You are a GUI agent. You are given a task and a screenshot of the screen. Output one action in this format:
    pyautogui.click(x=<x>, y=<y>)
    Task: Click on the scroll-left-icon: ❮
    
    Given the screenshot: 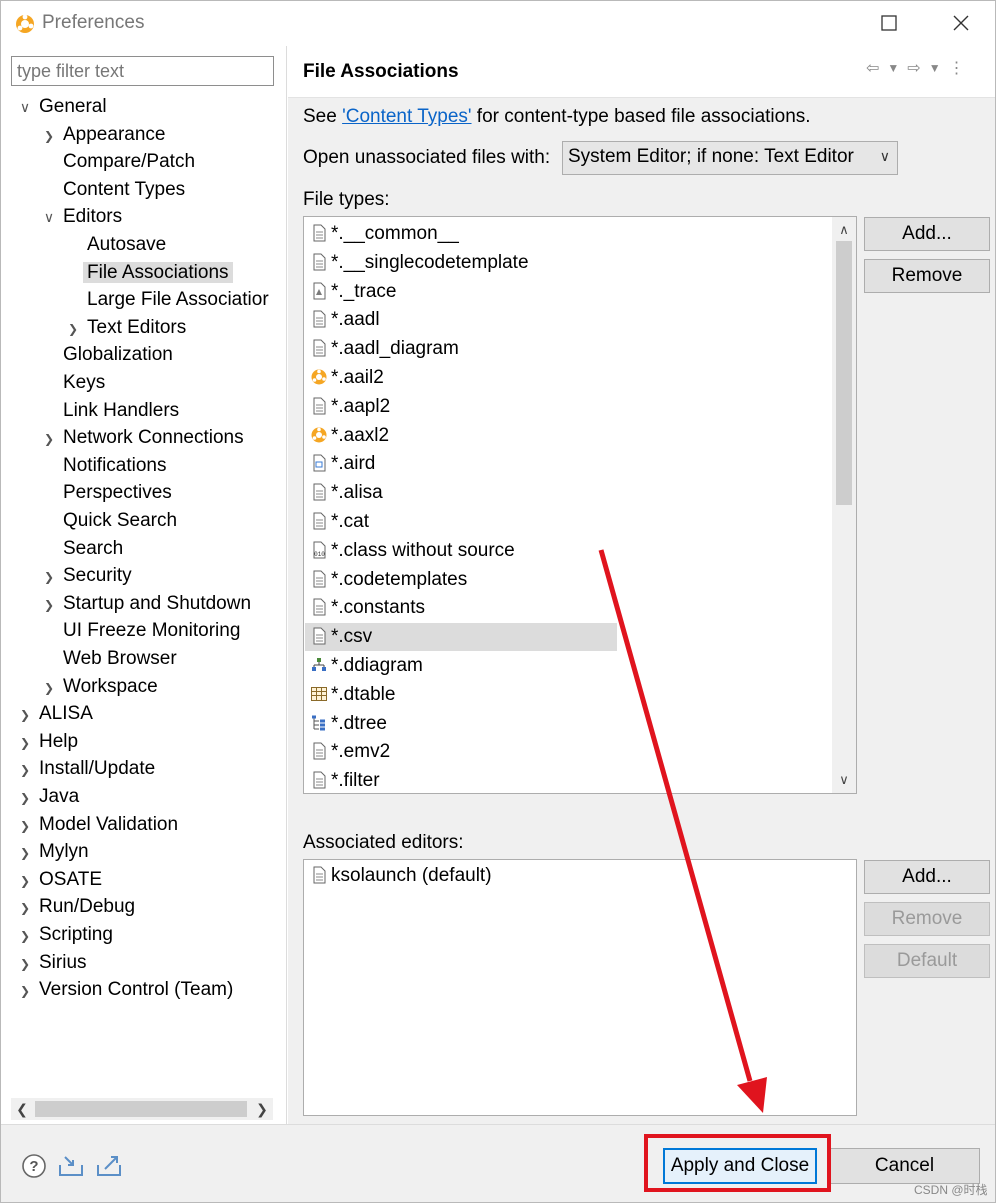 What is the action you would take?
    pyautogui.click(x=22, y=1109)
    